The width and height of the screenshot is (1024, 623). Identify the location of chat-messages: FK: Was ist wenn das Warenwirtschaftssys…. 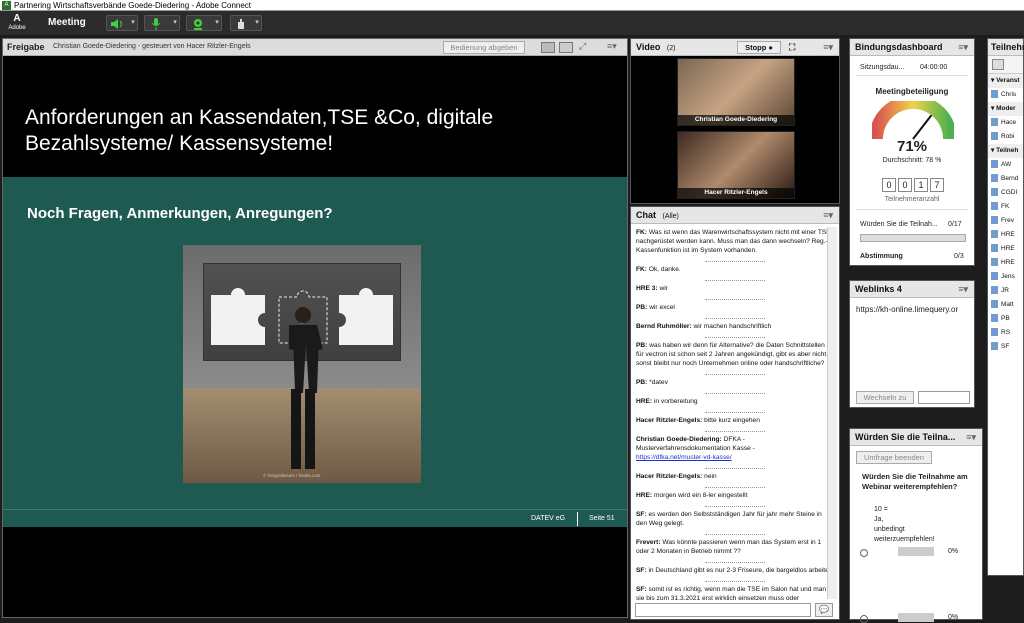
(735, 413).